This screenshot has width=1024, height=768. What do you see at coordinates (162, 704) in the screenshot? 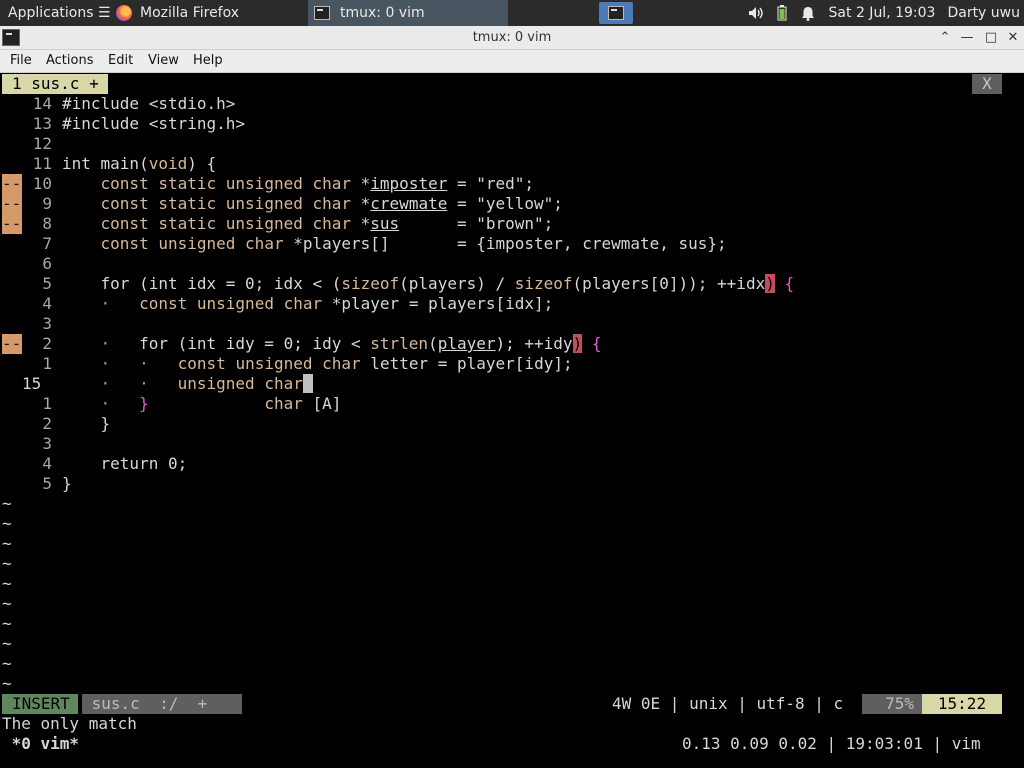
I see `status-filename: sus.c :/ +` at bounding box center [162, 704].